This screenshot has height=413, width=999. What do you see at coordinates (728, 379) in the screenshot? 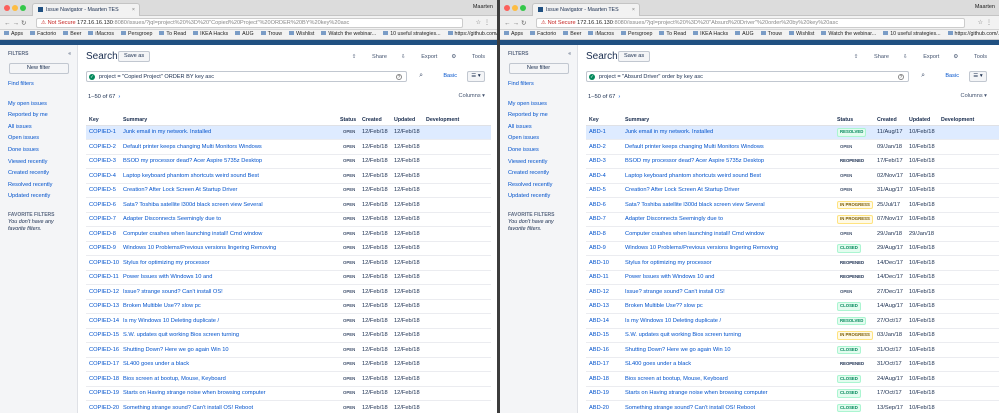
I see `issue-summary-link: Bios screen at bootup, Mouse, Keyboard` at bounding box center [728, 379].